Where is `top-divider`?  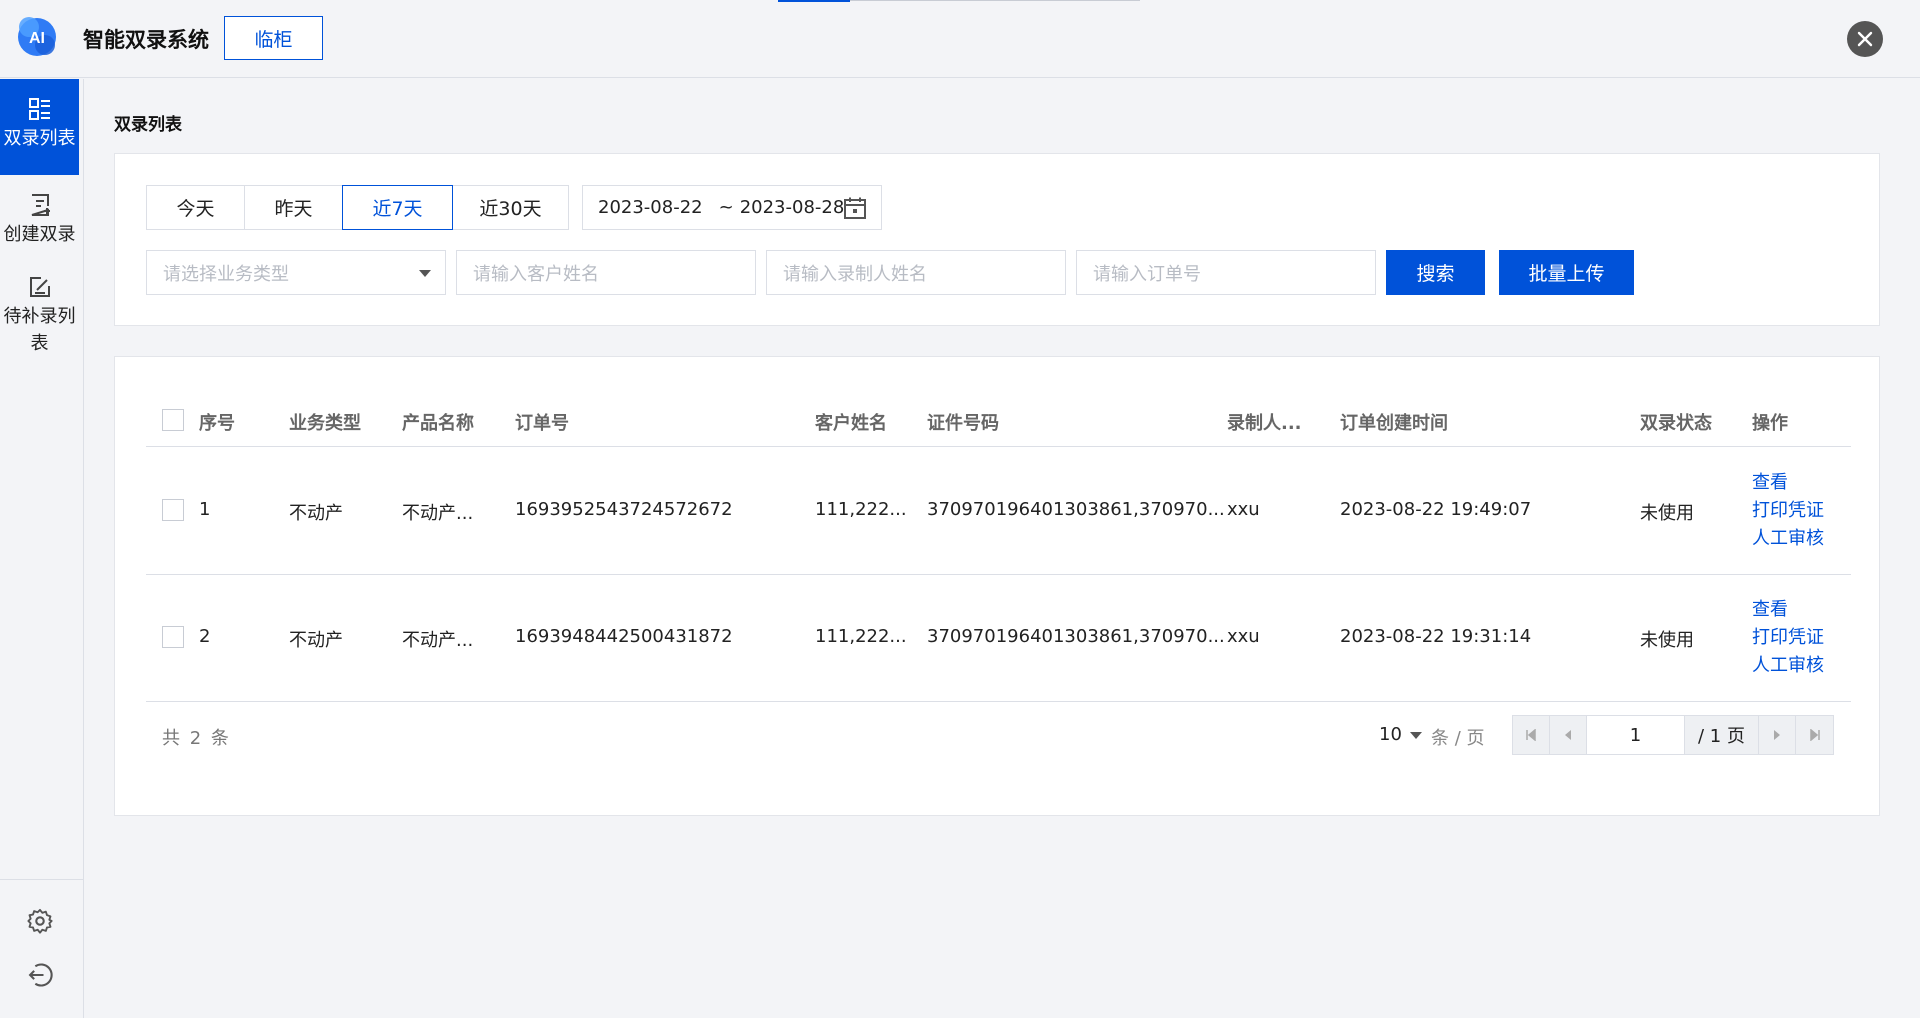 top-divider is located at coordinates (995, 0).